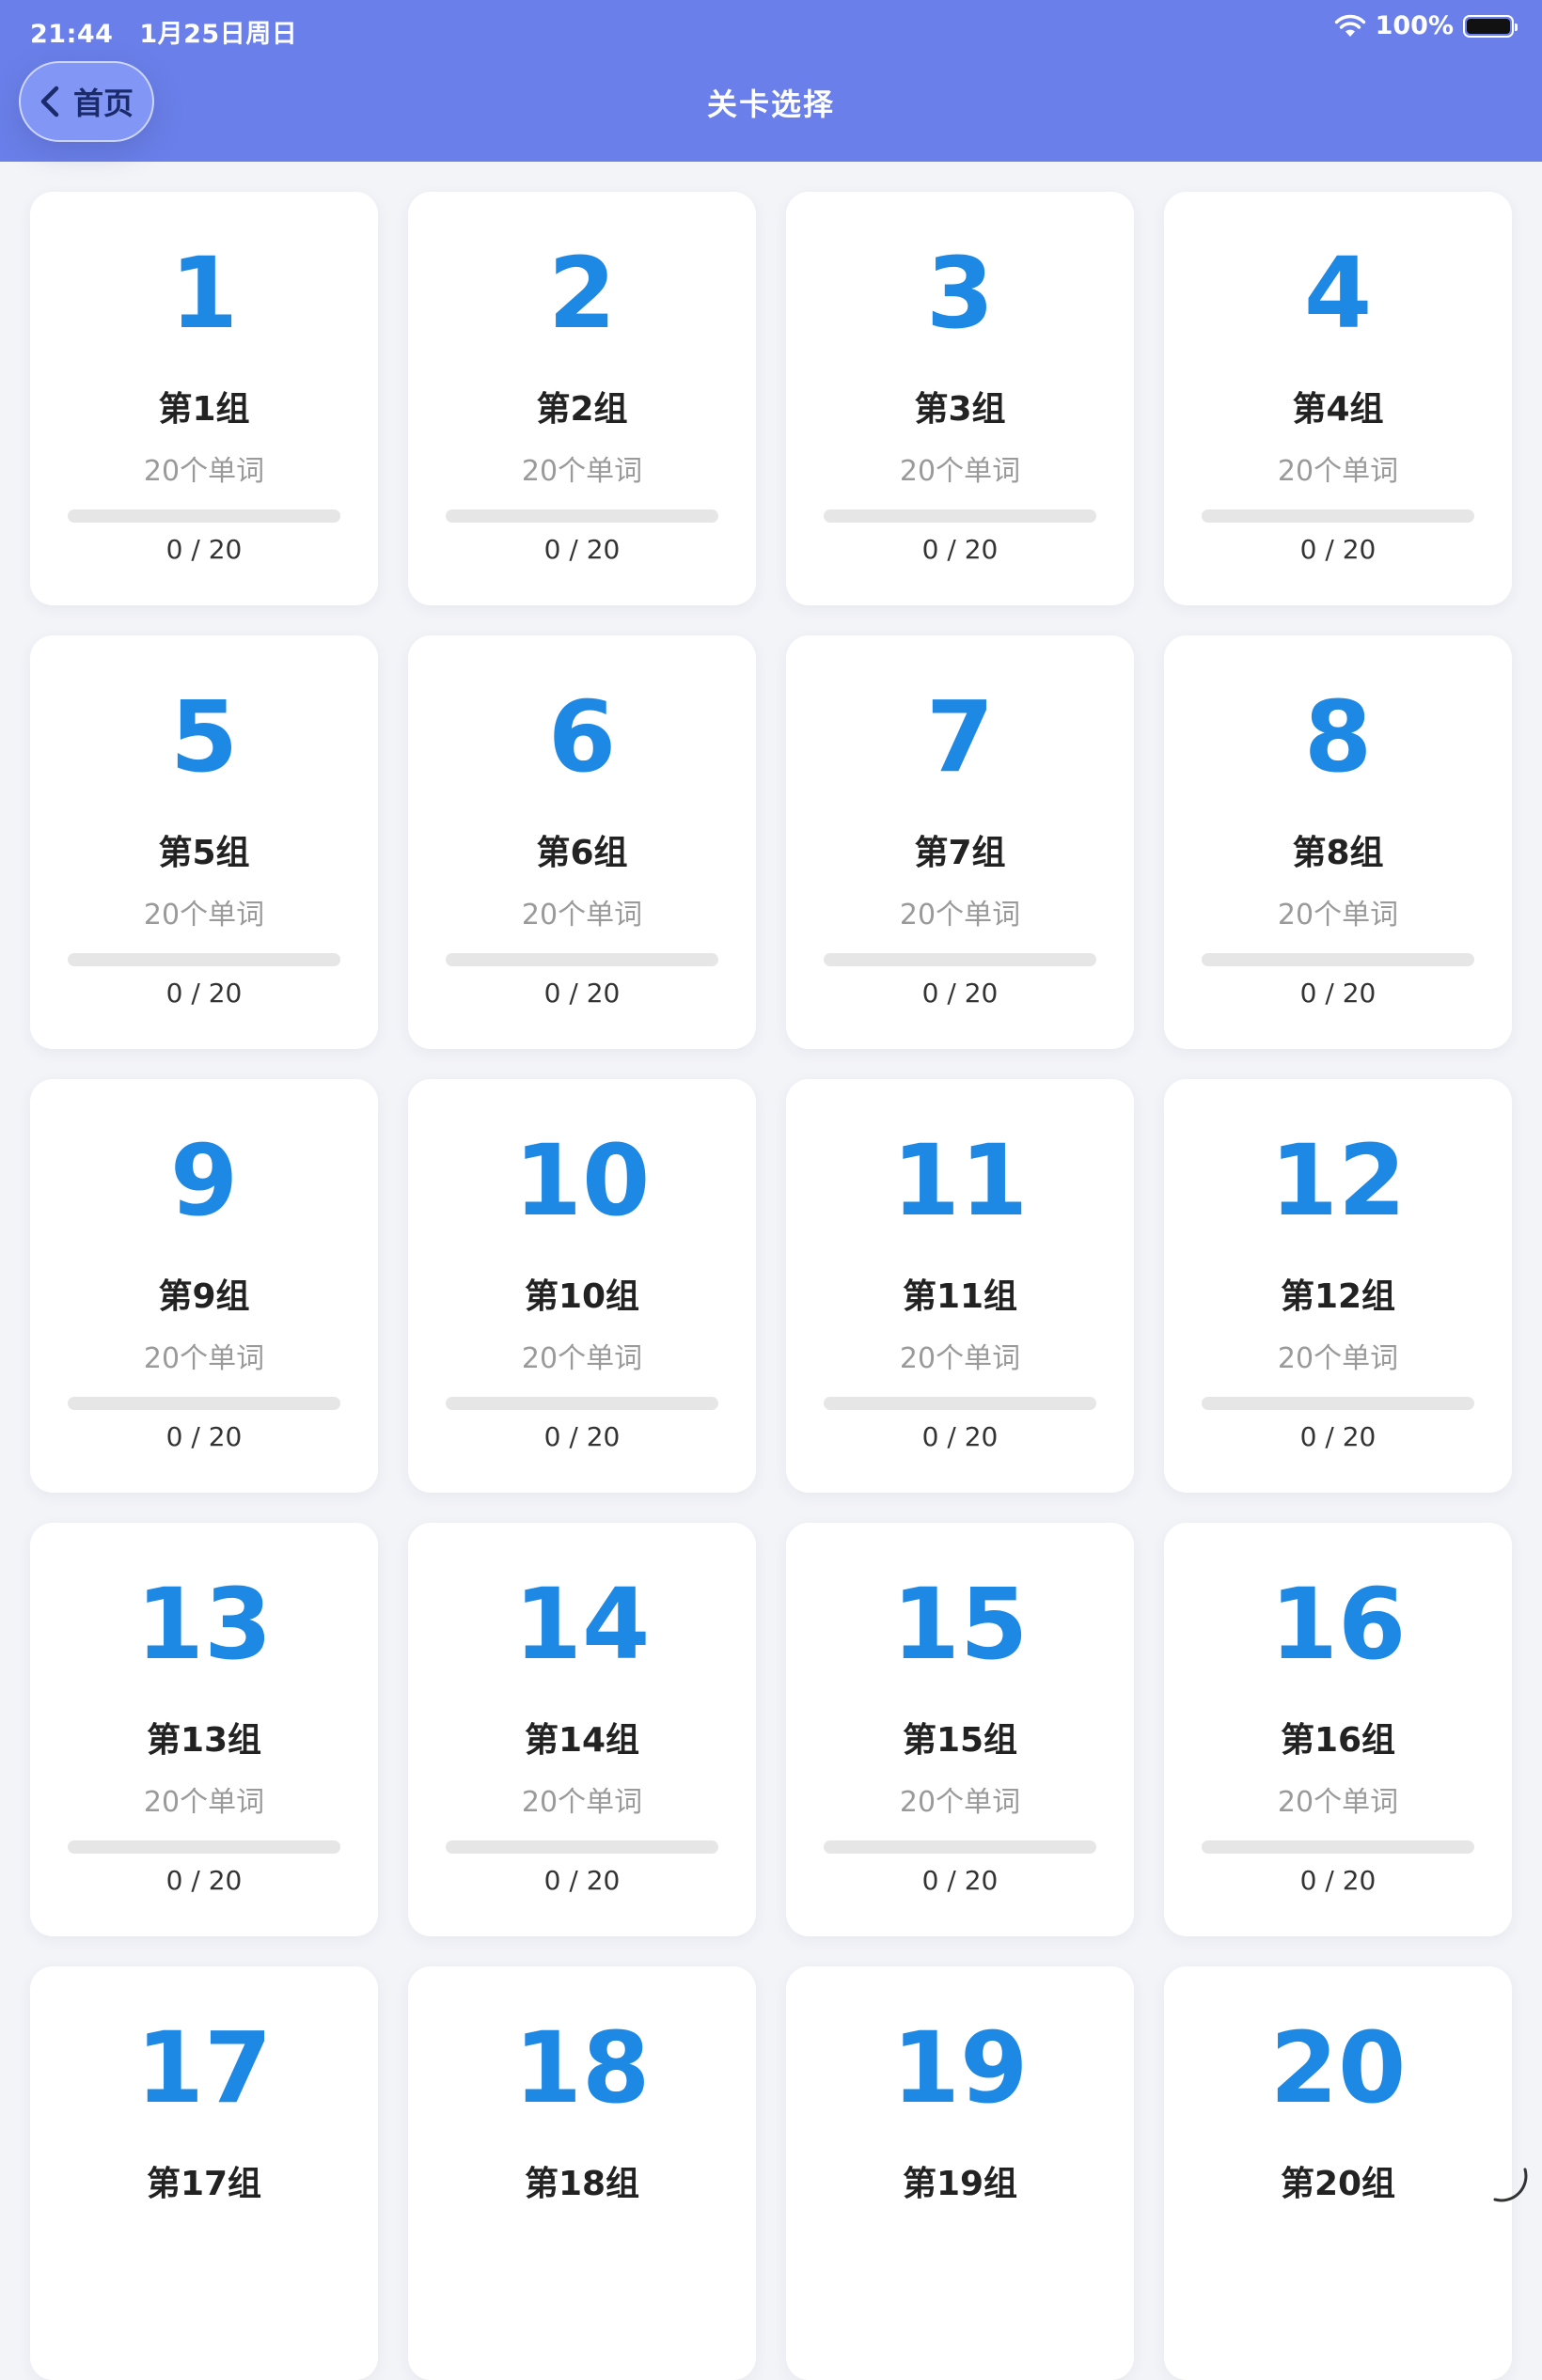 The height and width of the screenshot is (2380, 1542). I want to click on status-date: 1月25日周日, so click(218, 34).